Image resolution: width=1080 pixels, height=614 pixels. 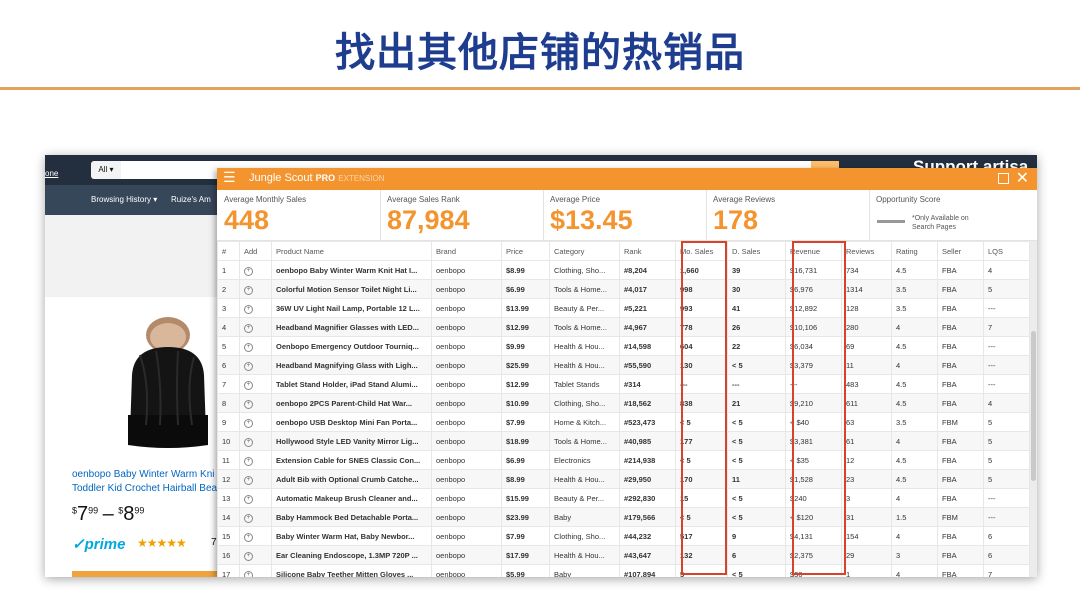 What do you see at coordinates (1022, 178) in the screenshot?
I see `close-icon: ✕` at bounding box center [1022, 178].